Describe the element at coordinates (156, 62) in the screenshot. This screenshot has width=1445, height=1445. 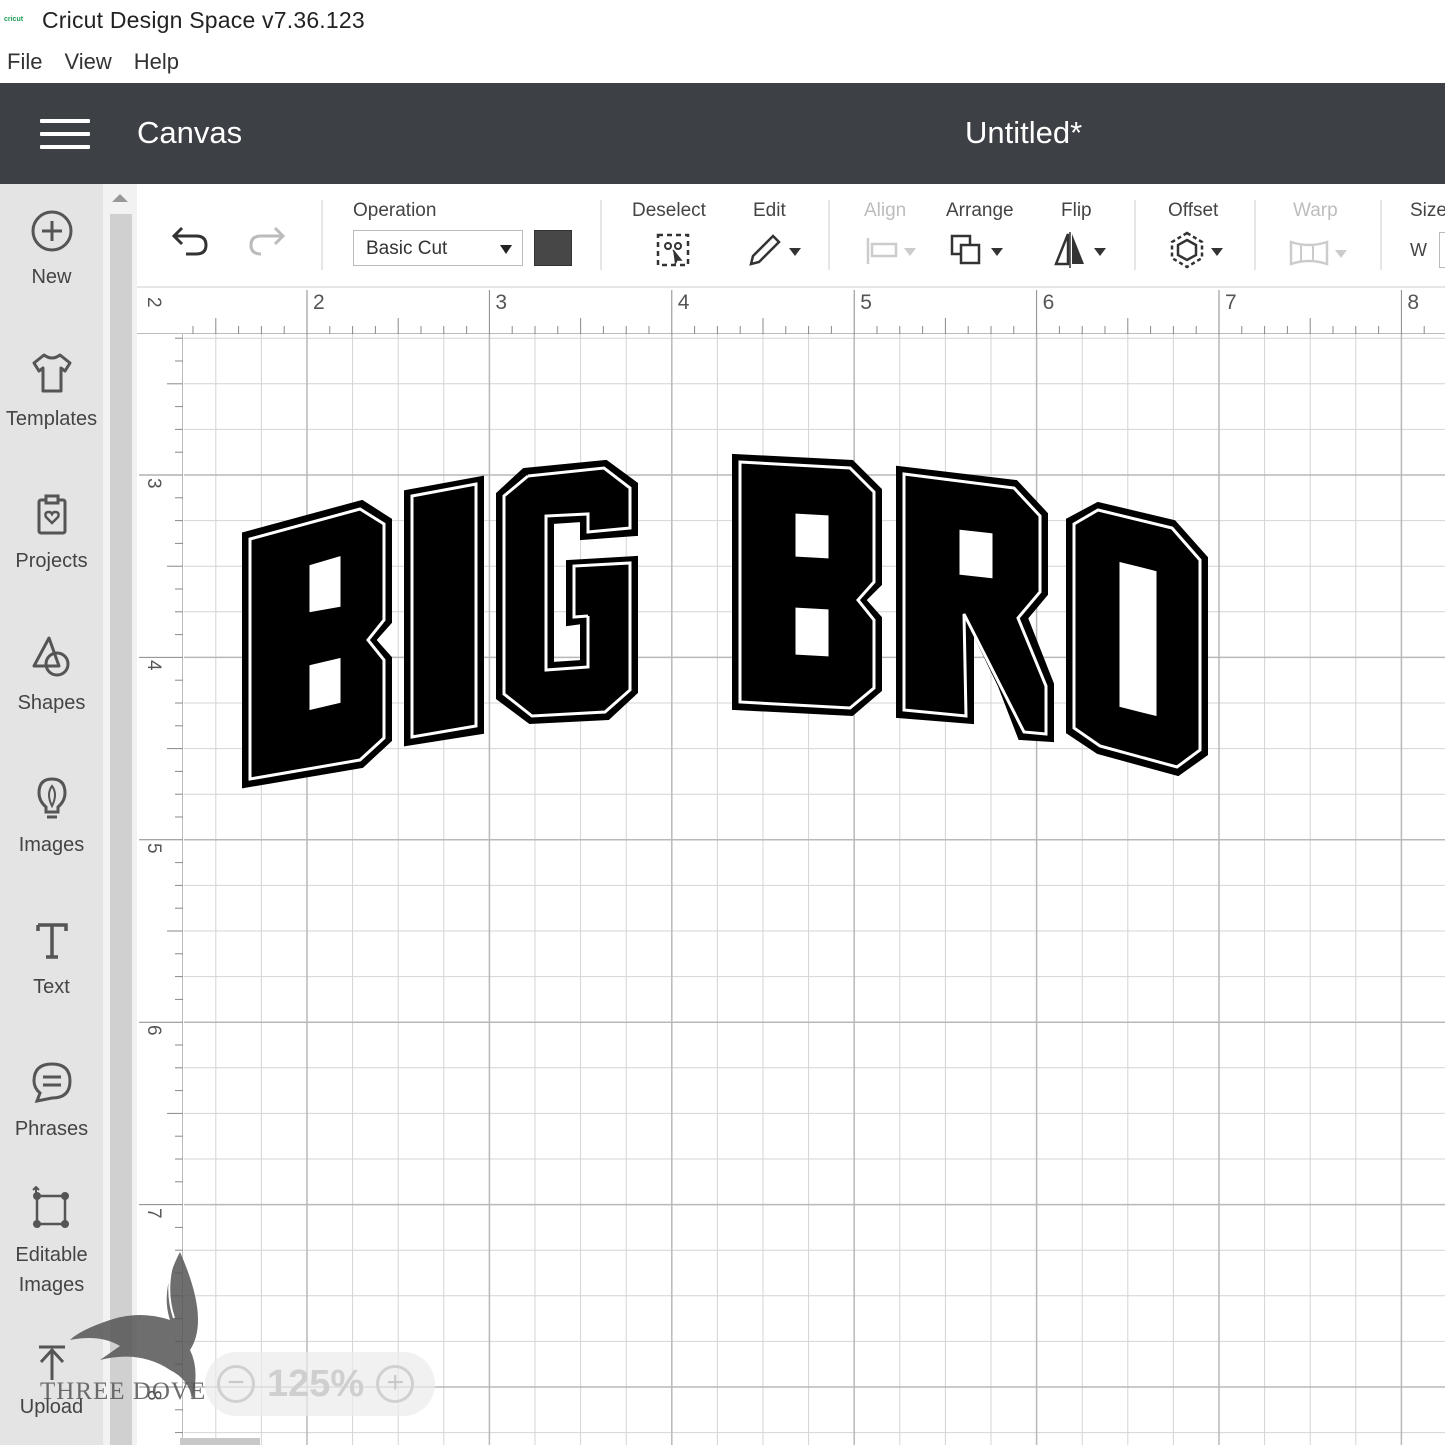
I see `menu-help: Help` at that location.